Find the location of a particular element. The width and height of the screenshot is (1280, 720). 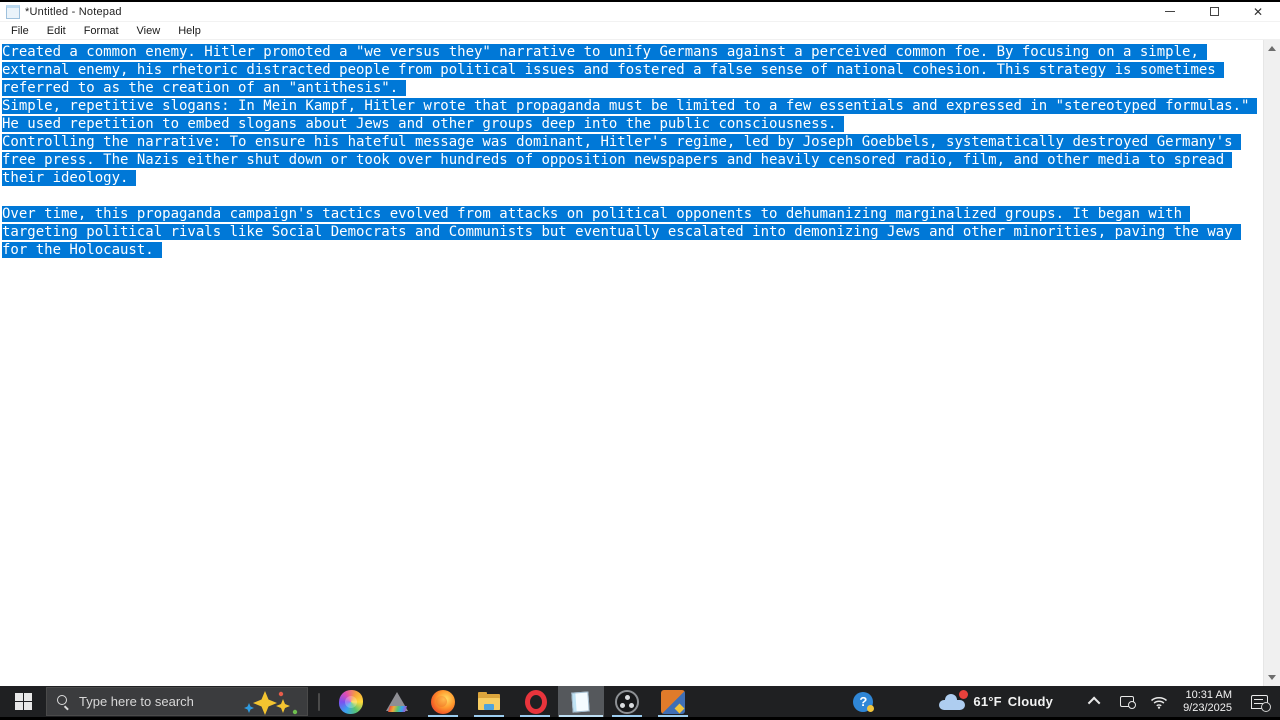

minimize-icon is located at coordinates (1170, 11).